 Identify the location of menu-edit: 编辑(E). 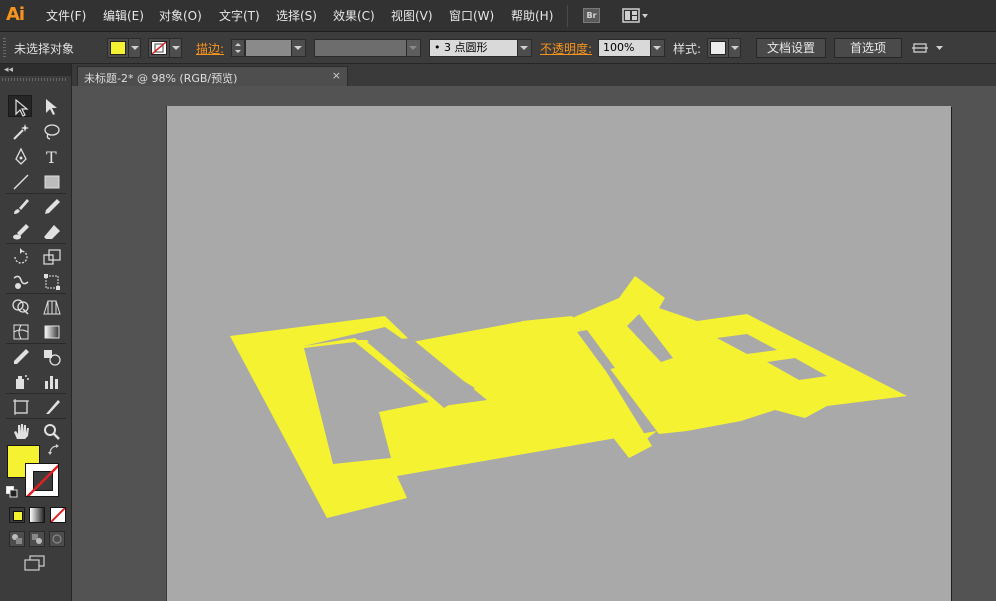
(123, 16).